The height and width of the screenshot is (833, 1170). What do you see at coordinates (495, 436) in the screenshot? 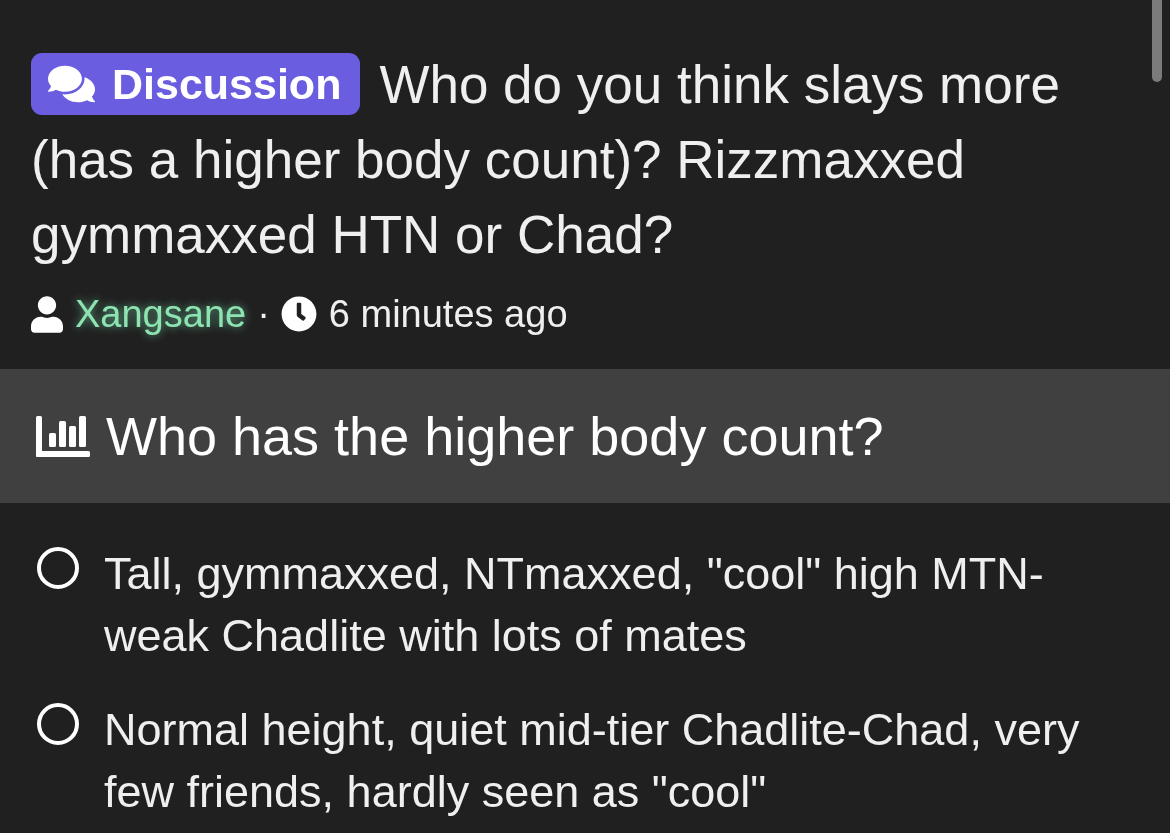
I see `poll-question: Who has the higher body count?` at bounding box center [495, 436].